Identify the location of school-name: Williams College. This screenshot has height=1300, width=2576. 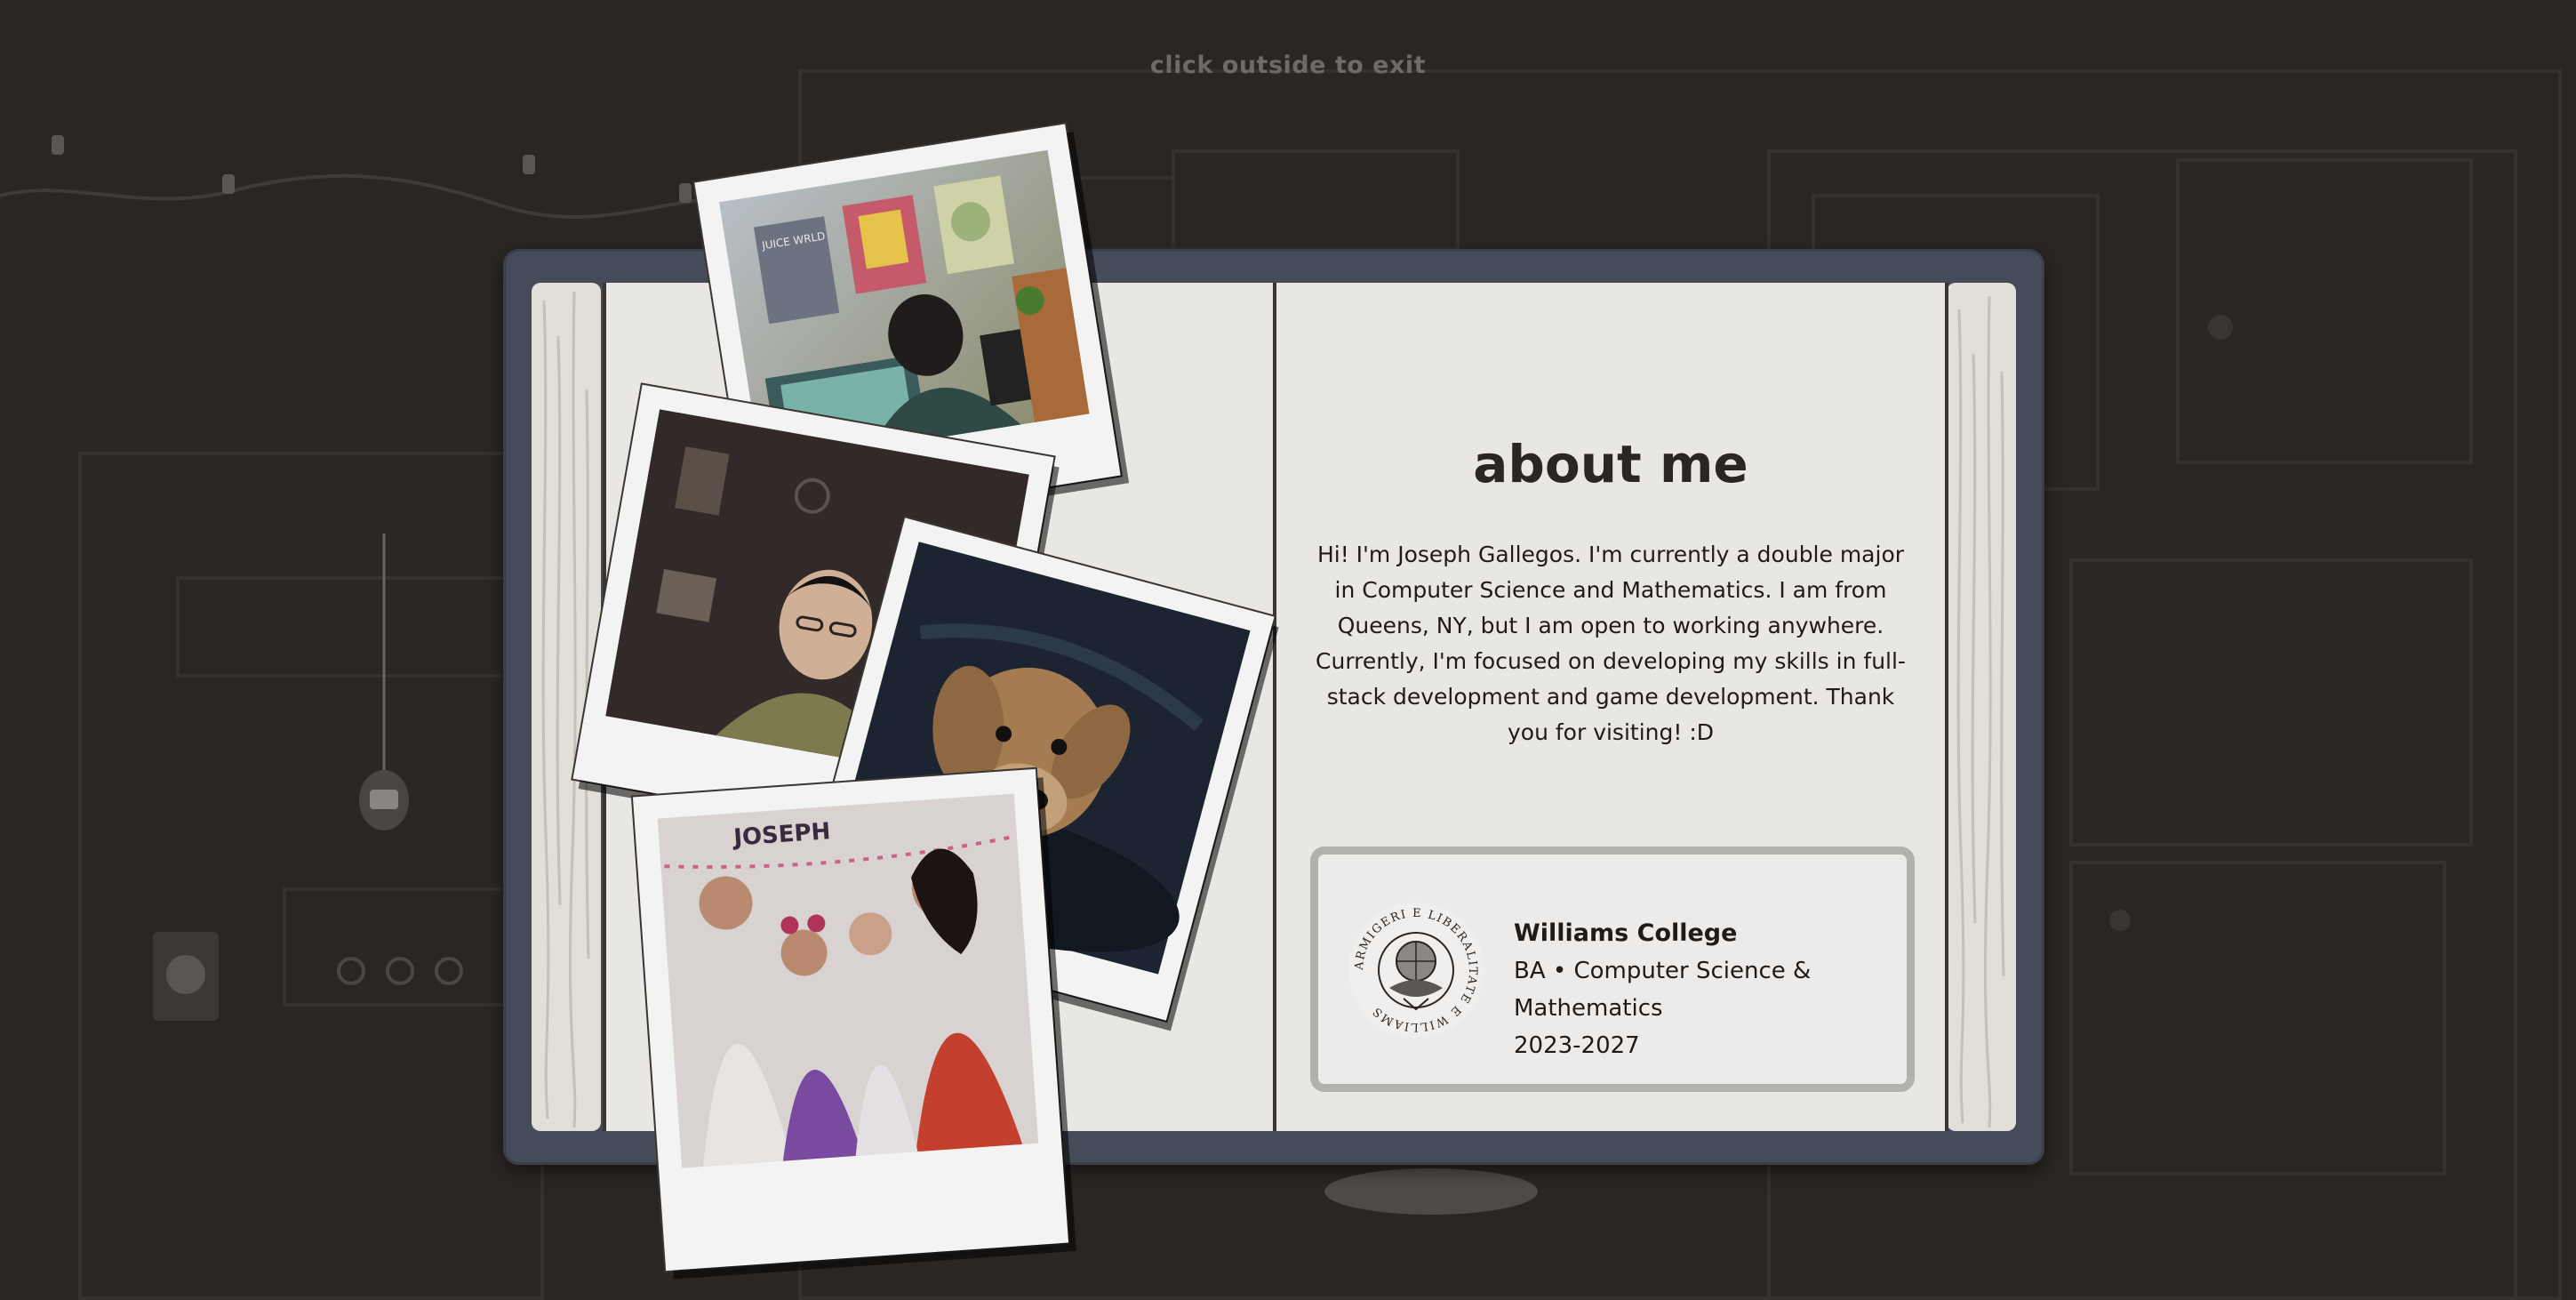
(1626, 933).